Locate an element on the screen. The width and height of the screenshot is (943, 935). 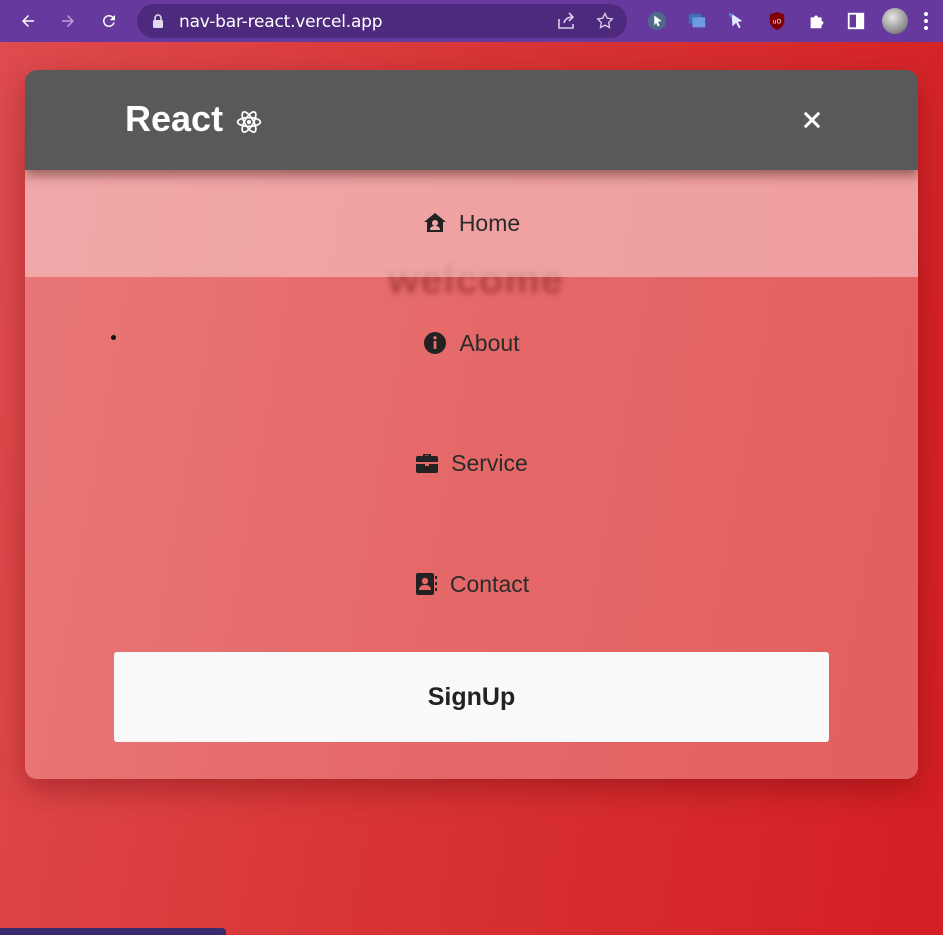
signup-button: SignUp is located at coordinates (471, 697).